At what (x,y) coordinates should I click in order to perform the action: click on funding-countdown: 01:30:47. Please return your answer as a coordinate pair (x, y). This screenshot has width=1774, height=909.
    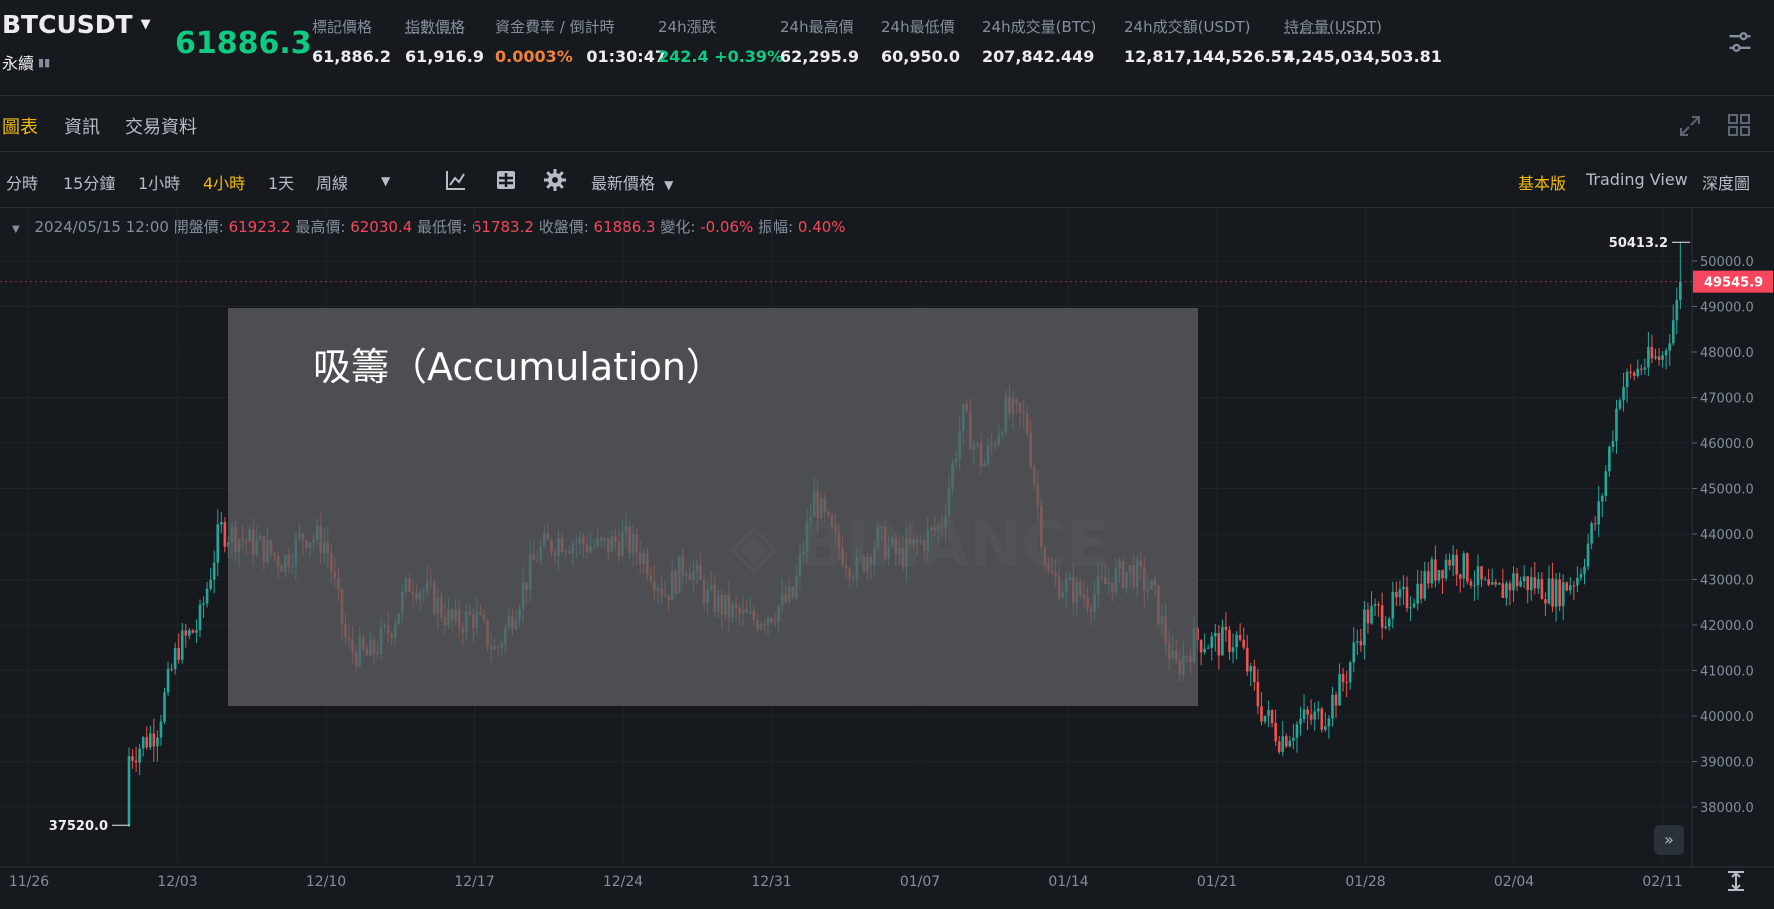
    Looking at the image, I should click on (626, 56).